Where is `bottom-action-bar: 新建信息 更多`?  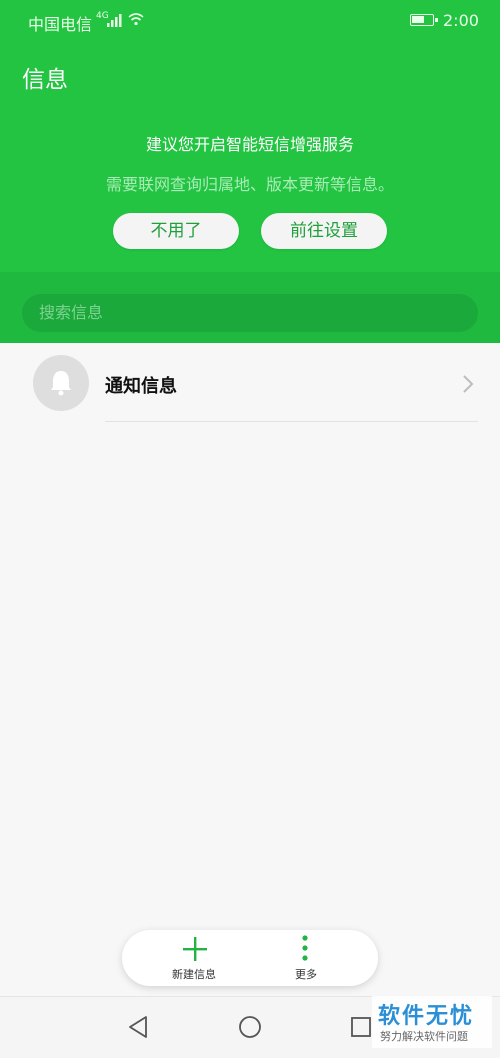
bottom-action-bar: 新建信息 更多 is located at coordinates (250, 958).